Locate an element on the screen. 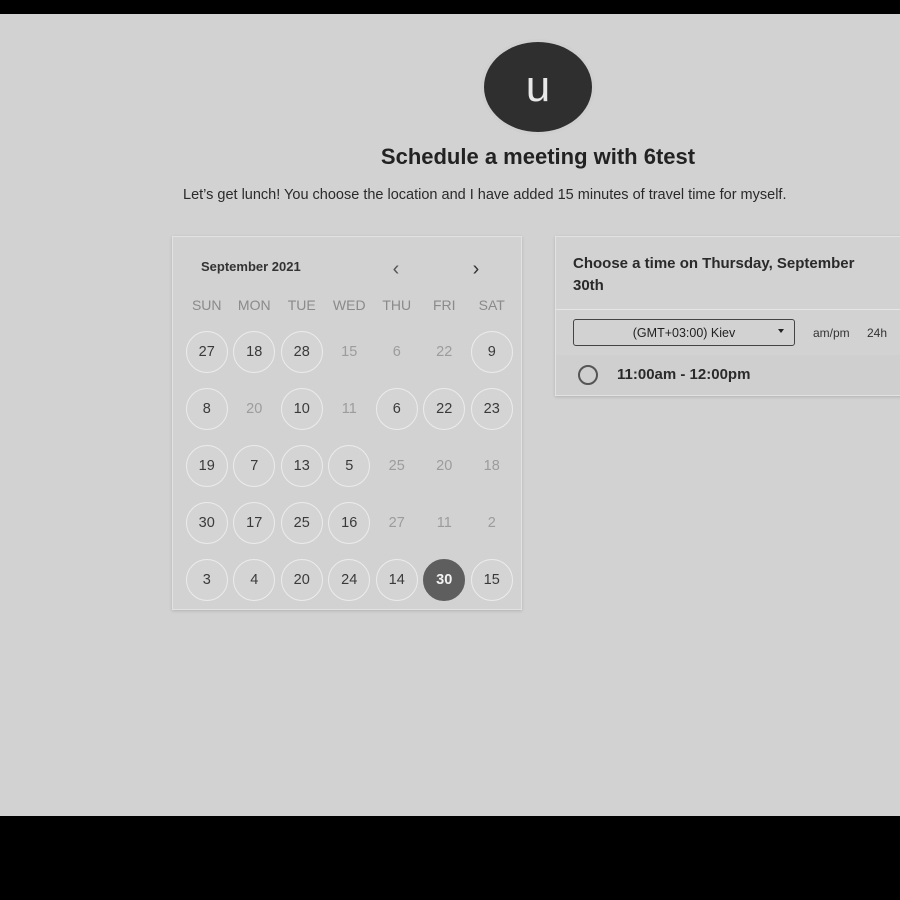 The image size is (900, 900). calendar-day: 2 is located at coordinates (491, 523).